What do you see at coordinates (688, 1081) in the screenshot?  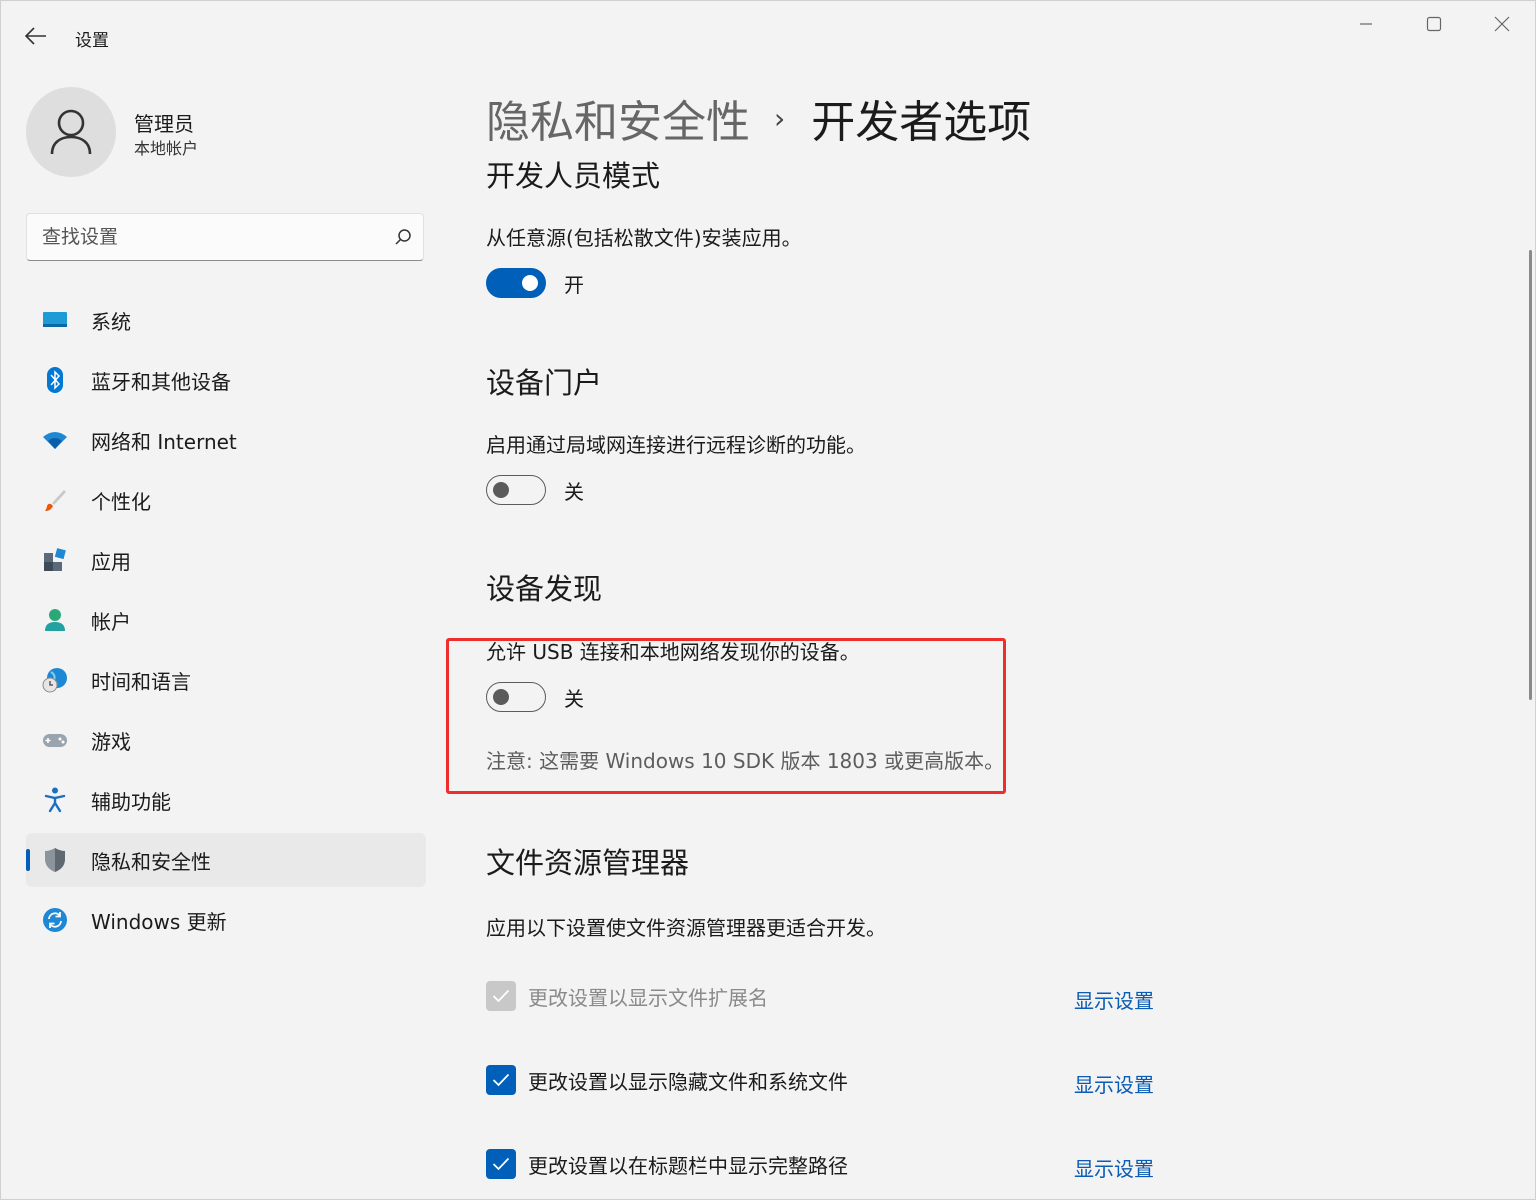 I see `show-hidden-files-label: 更改设置以显示隐藏文件和系统文件` at bounding box center [688, 1081].